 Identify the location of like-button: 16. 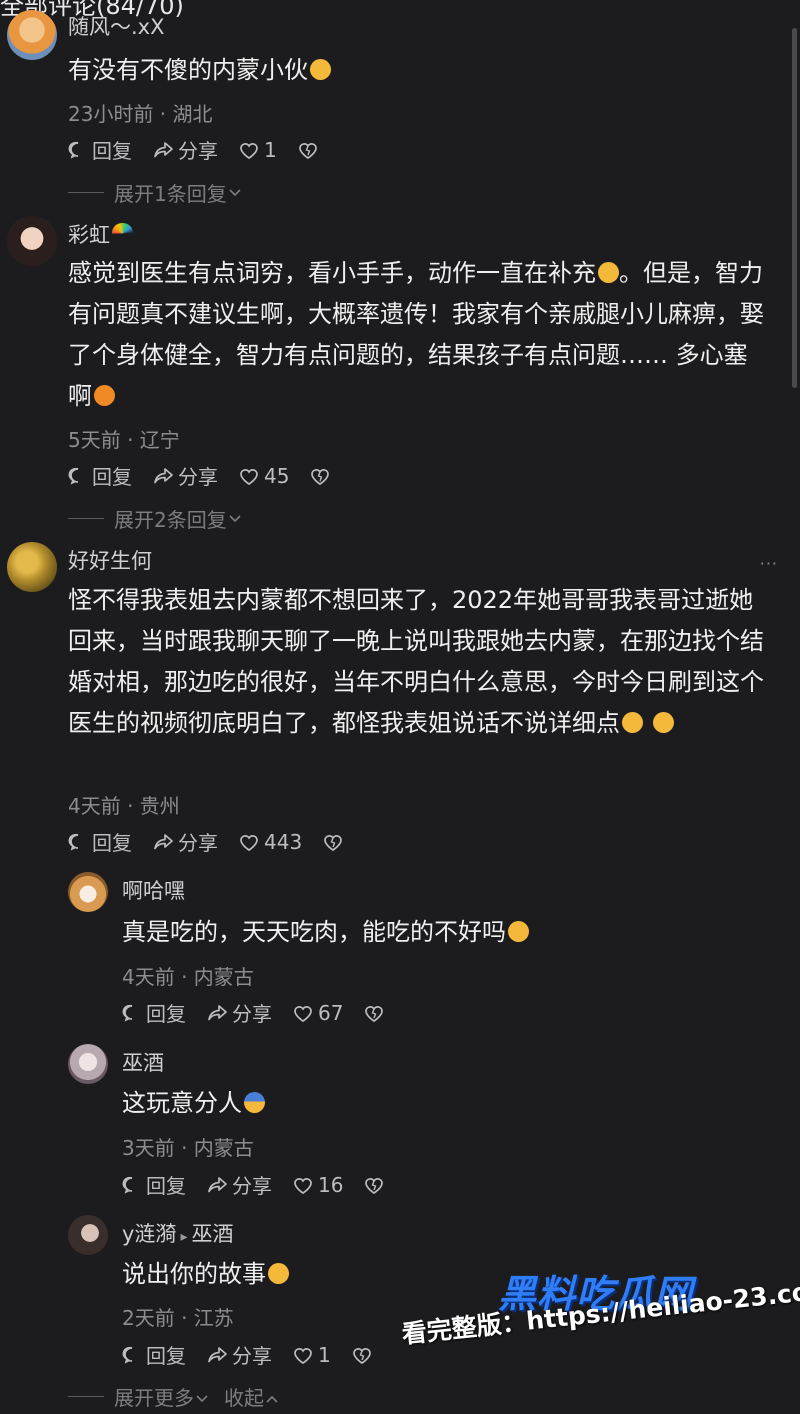
(317, 1185).